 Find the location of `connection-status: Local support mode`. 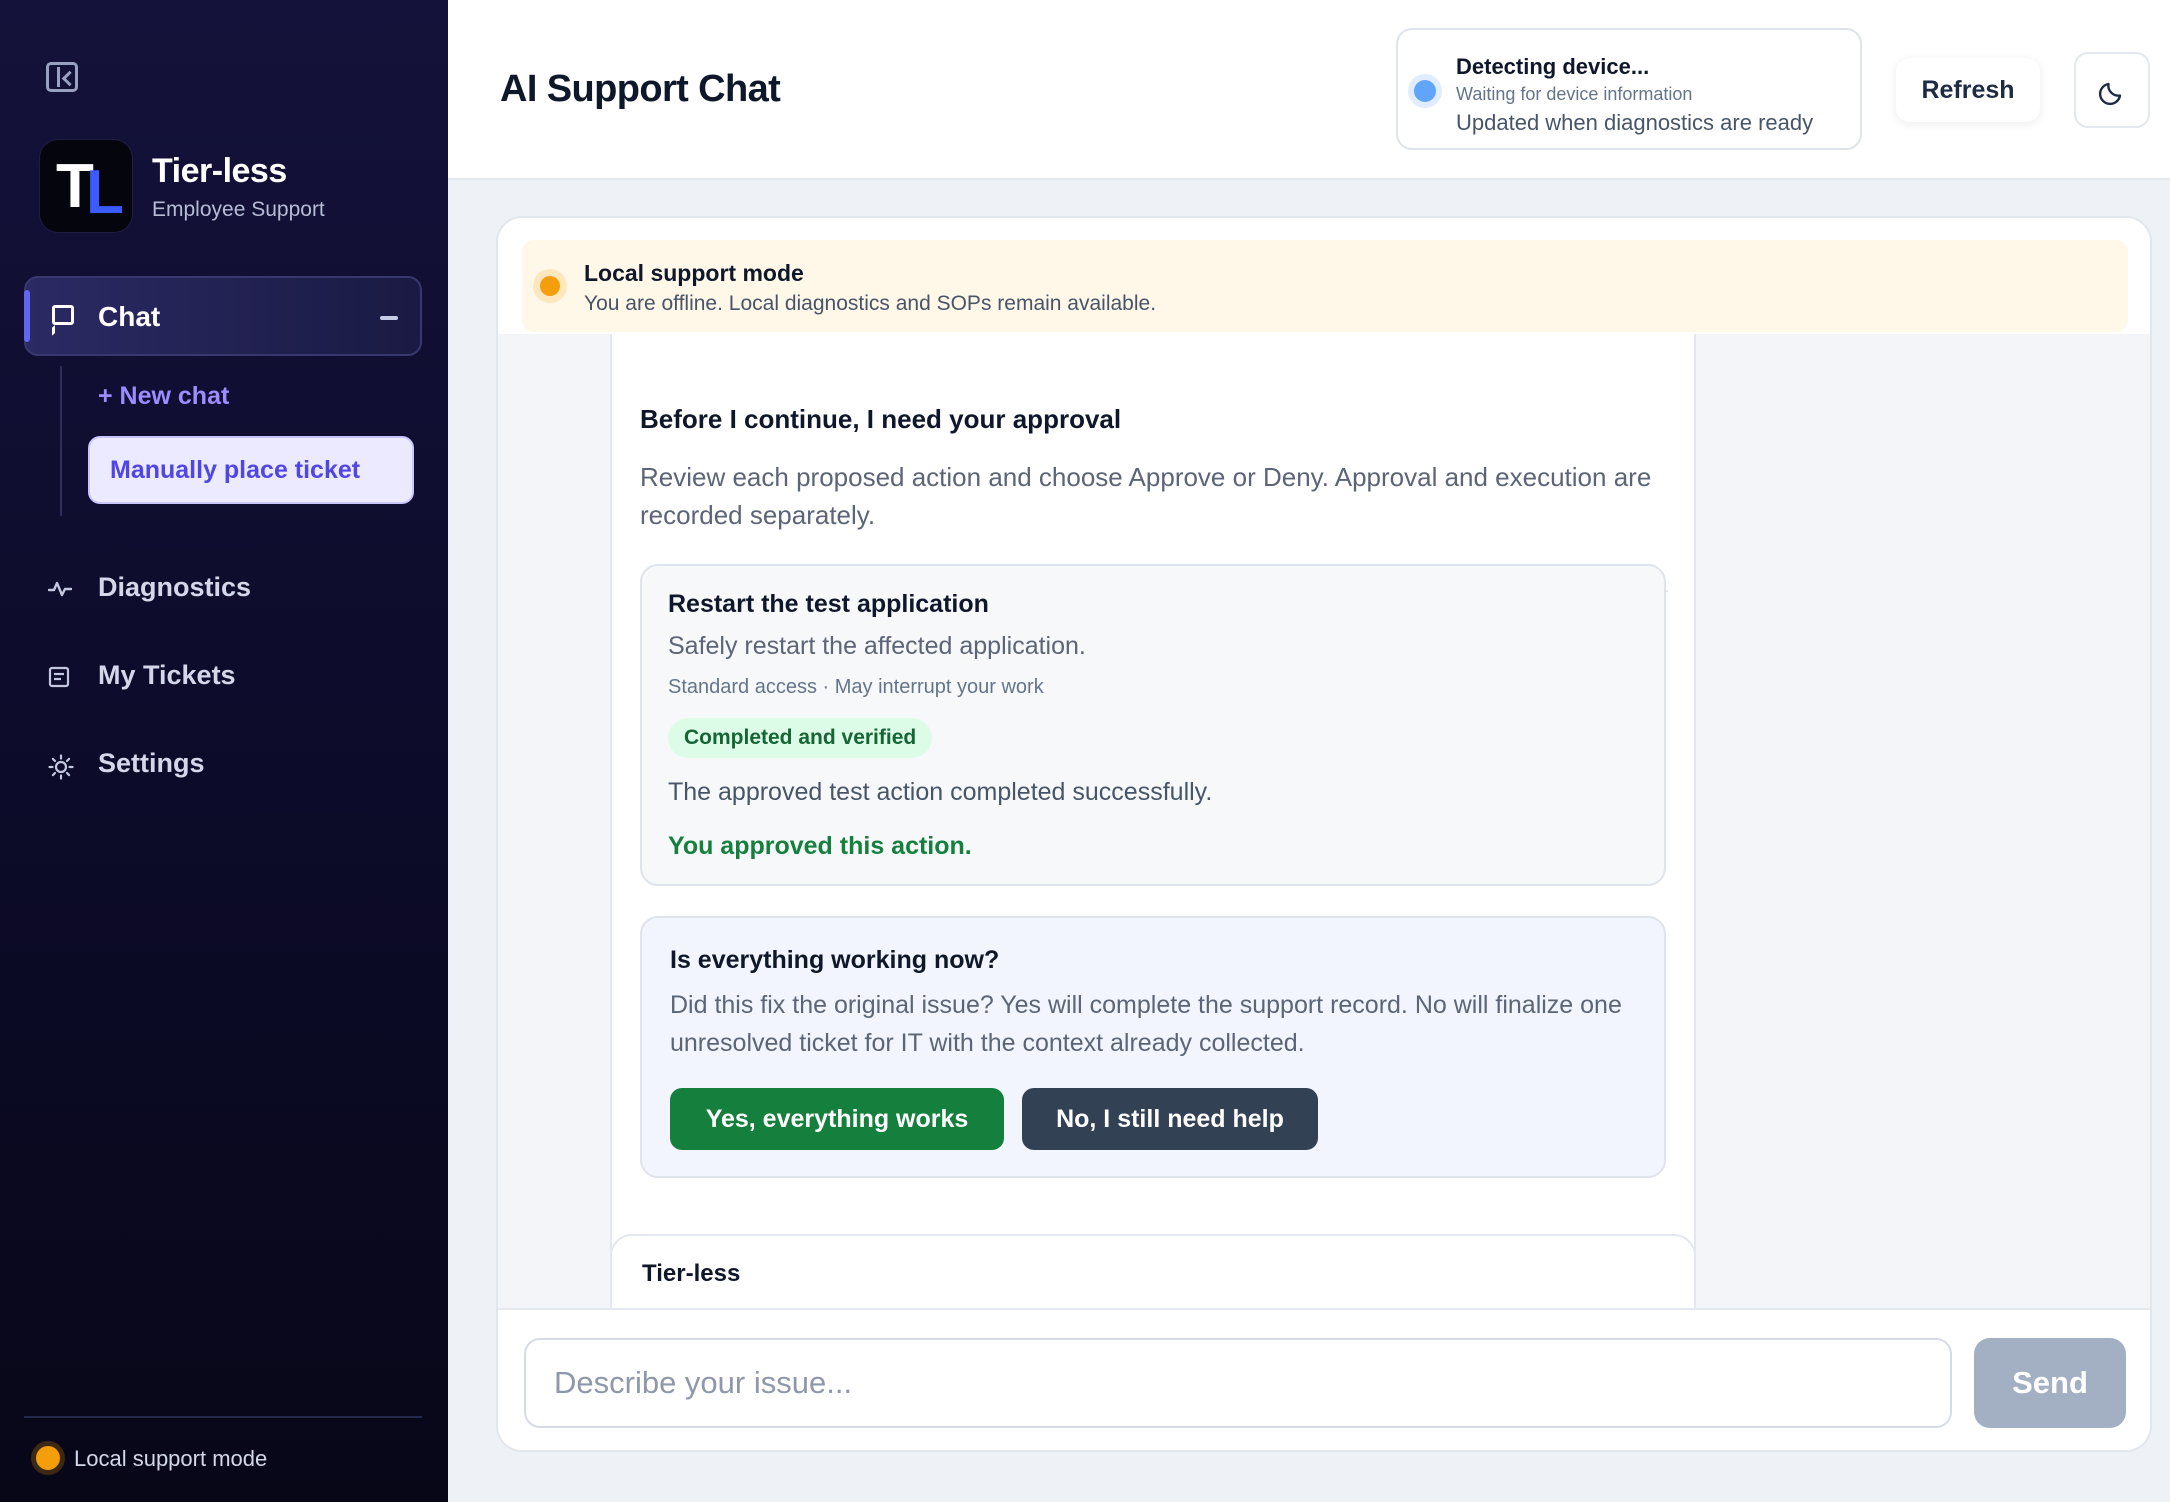

connection-status: Local support mode is located at coordinates (230, 1458).